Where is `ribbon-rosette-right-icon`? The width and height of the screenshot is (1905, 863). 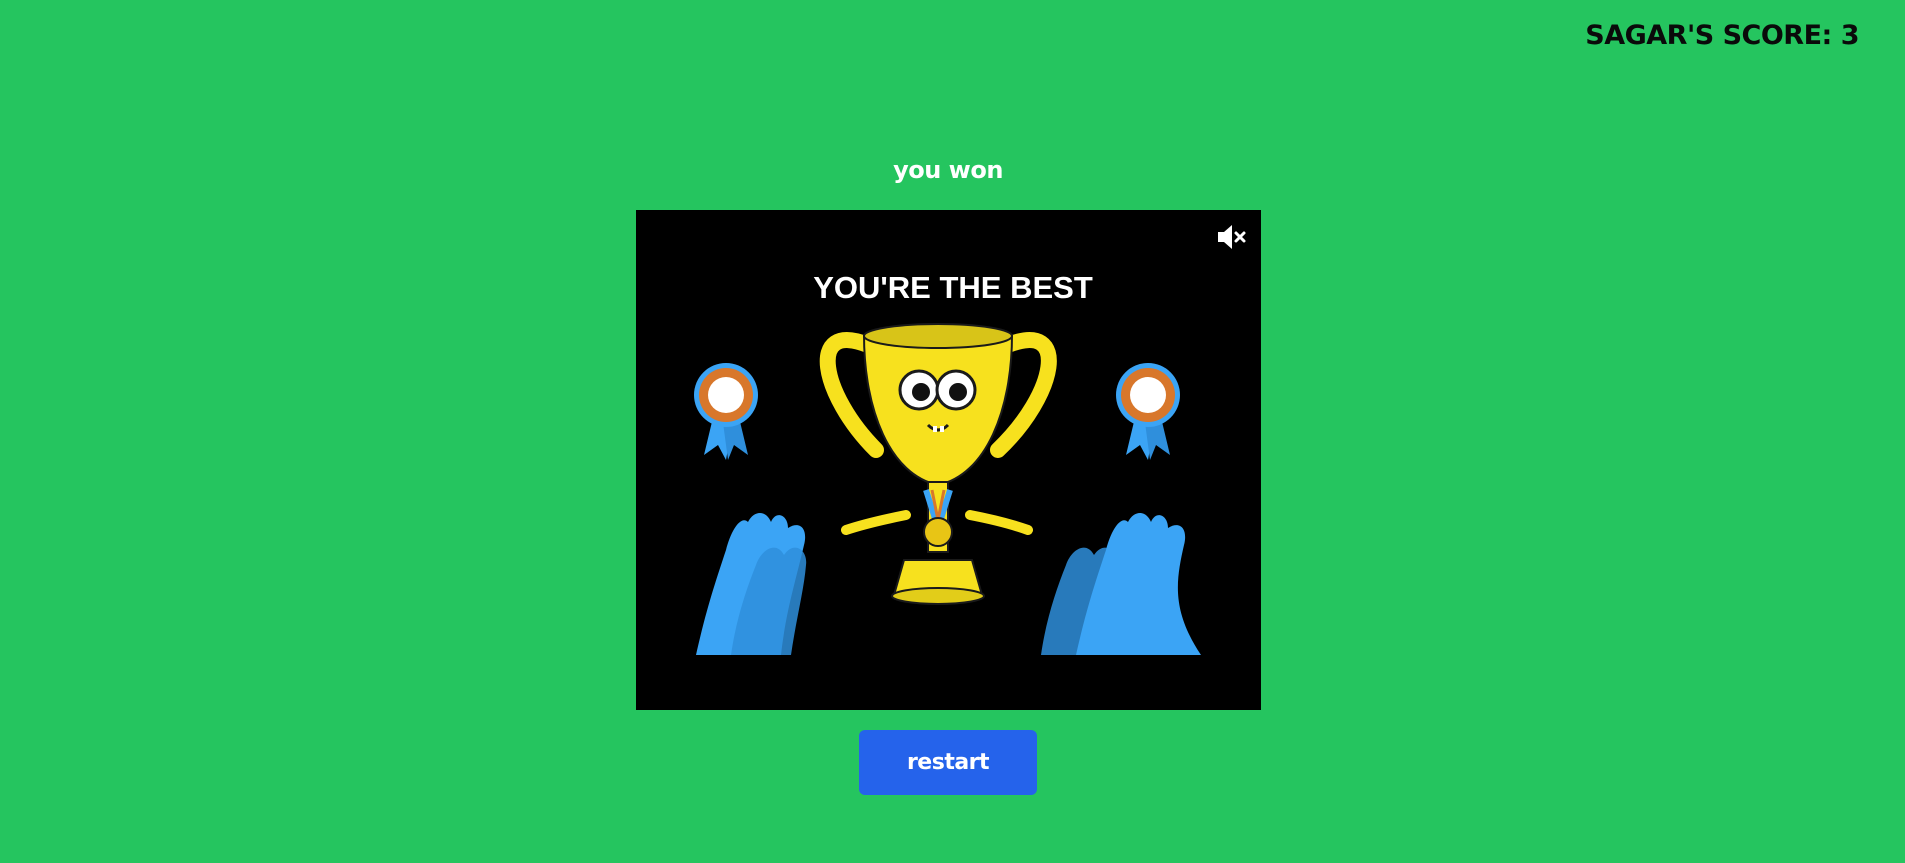
ribbon-rosette-right-icon is located at coordinates (1148, 411).